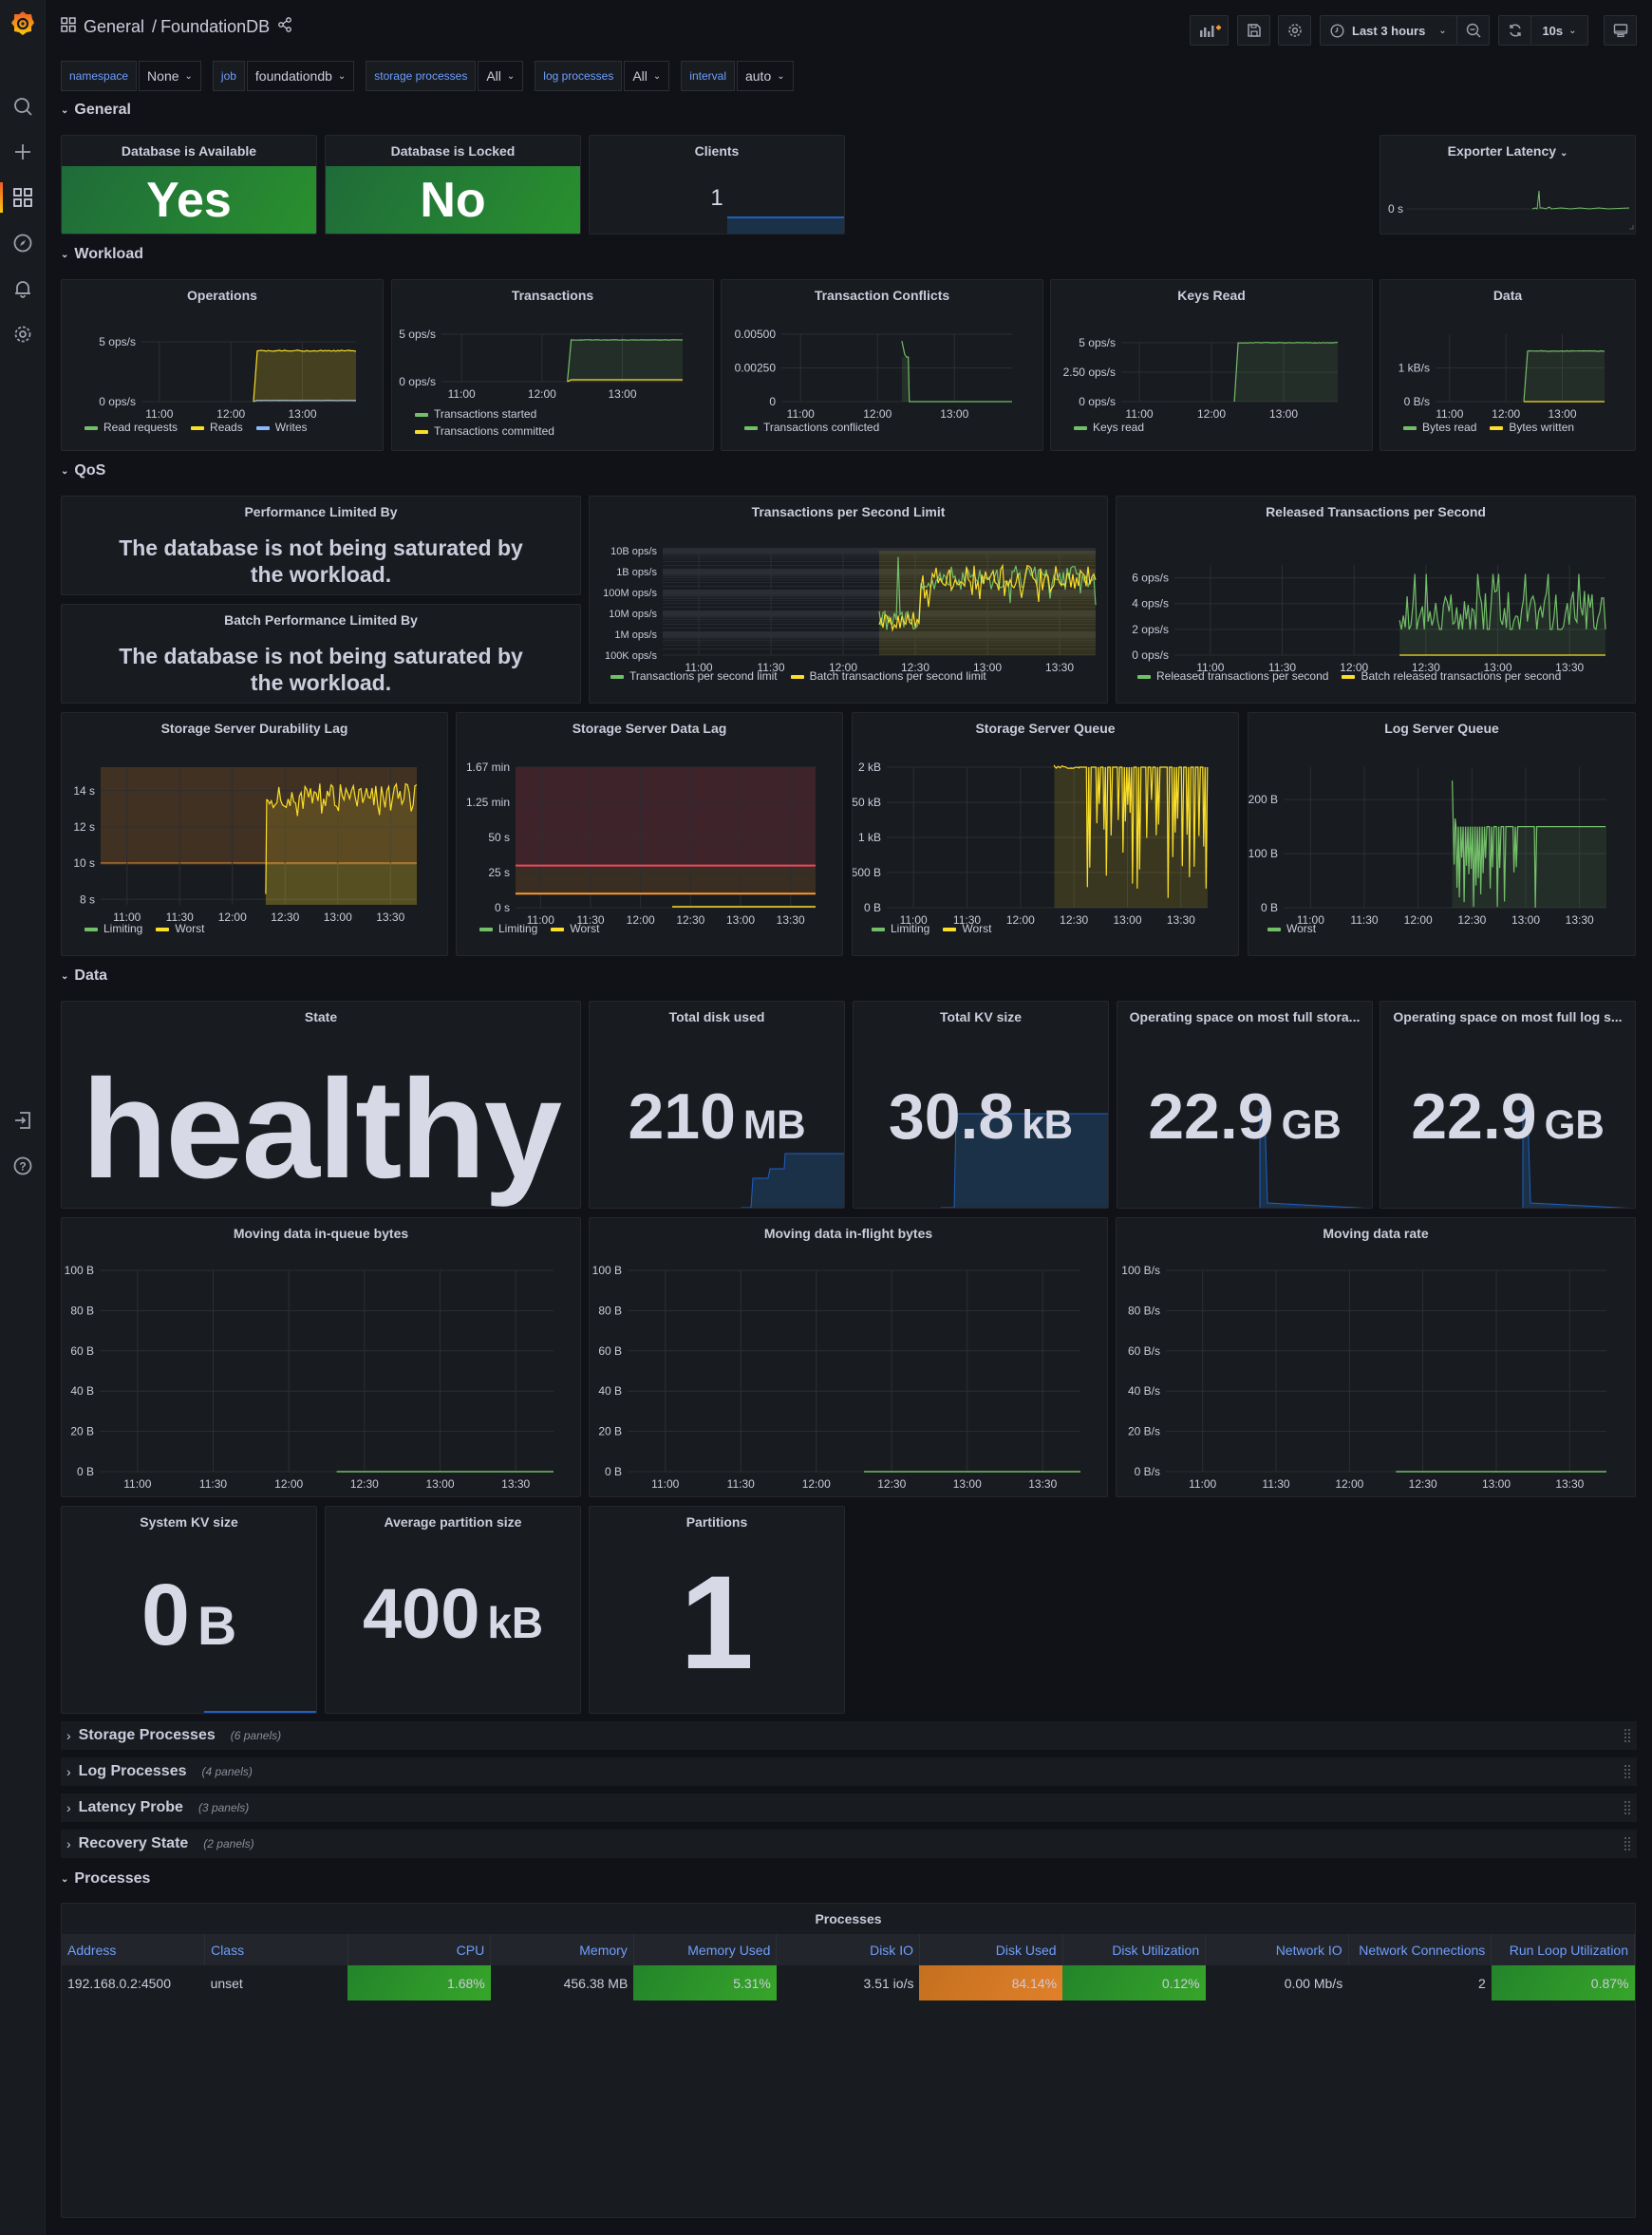  Describe the element at coordinates (23, 1166) in the screenshot. I see `help-icon: ?` at that location.